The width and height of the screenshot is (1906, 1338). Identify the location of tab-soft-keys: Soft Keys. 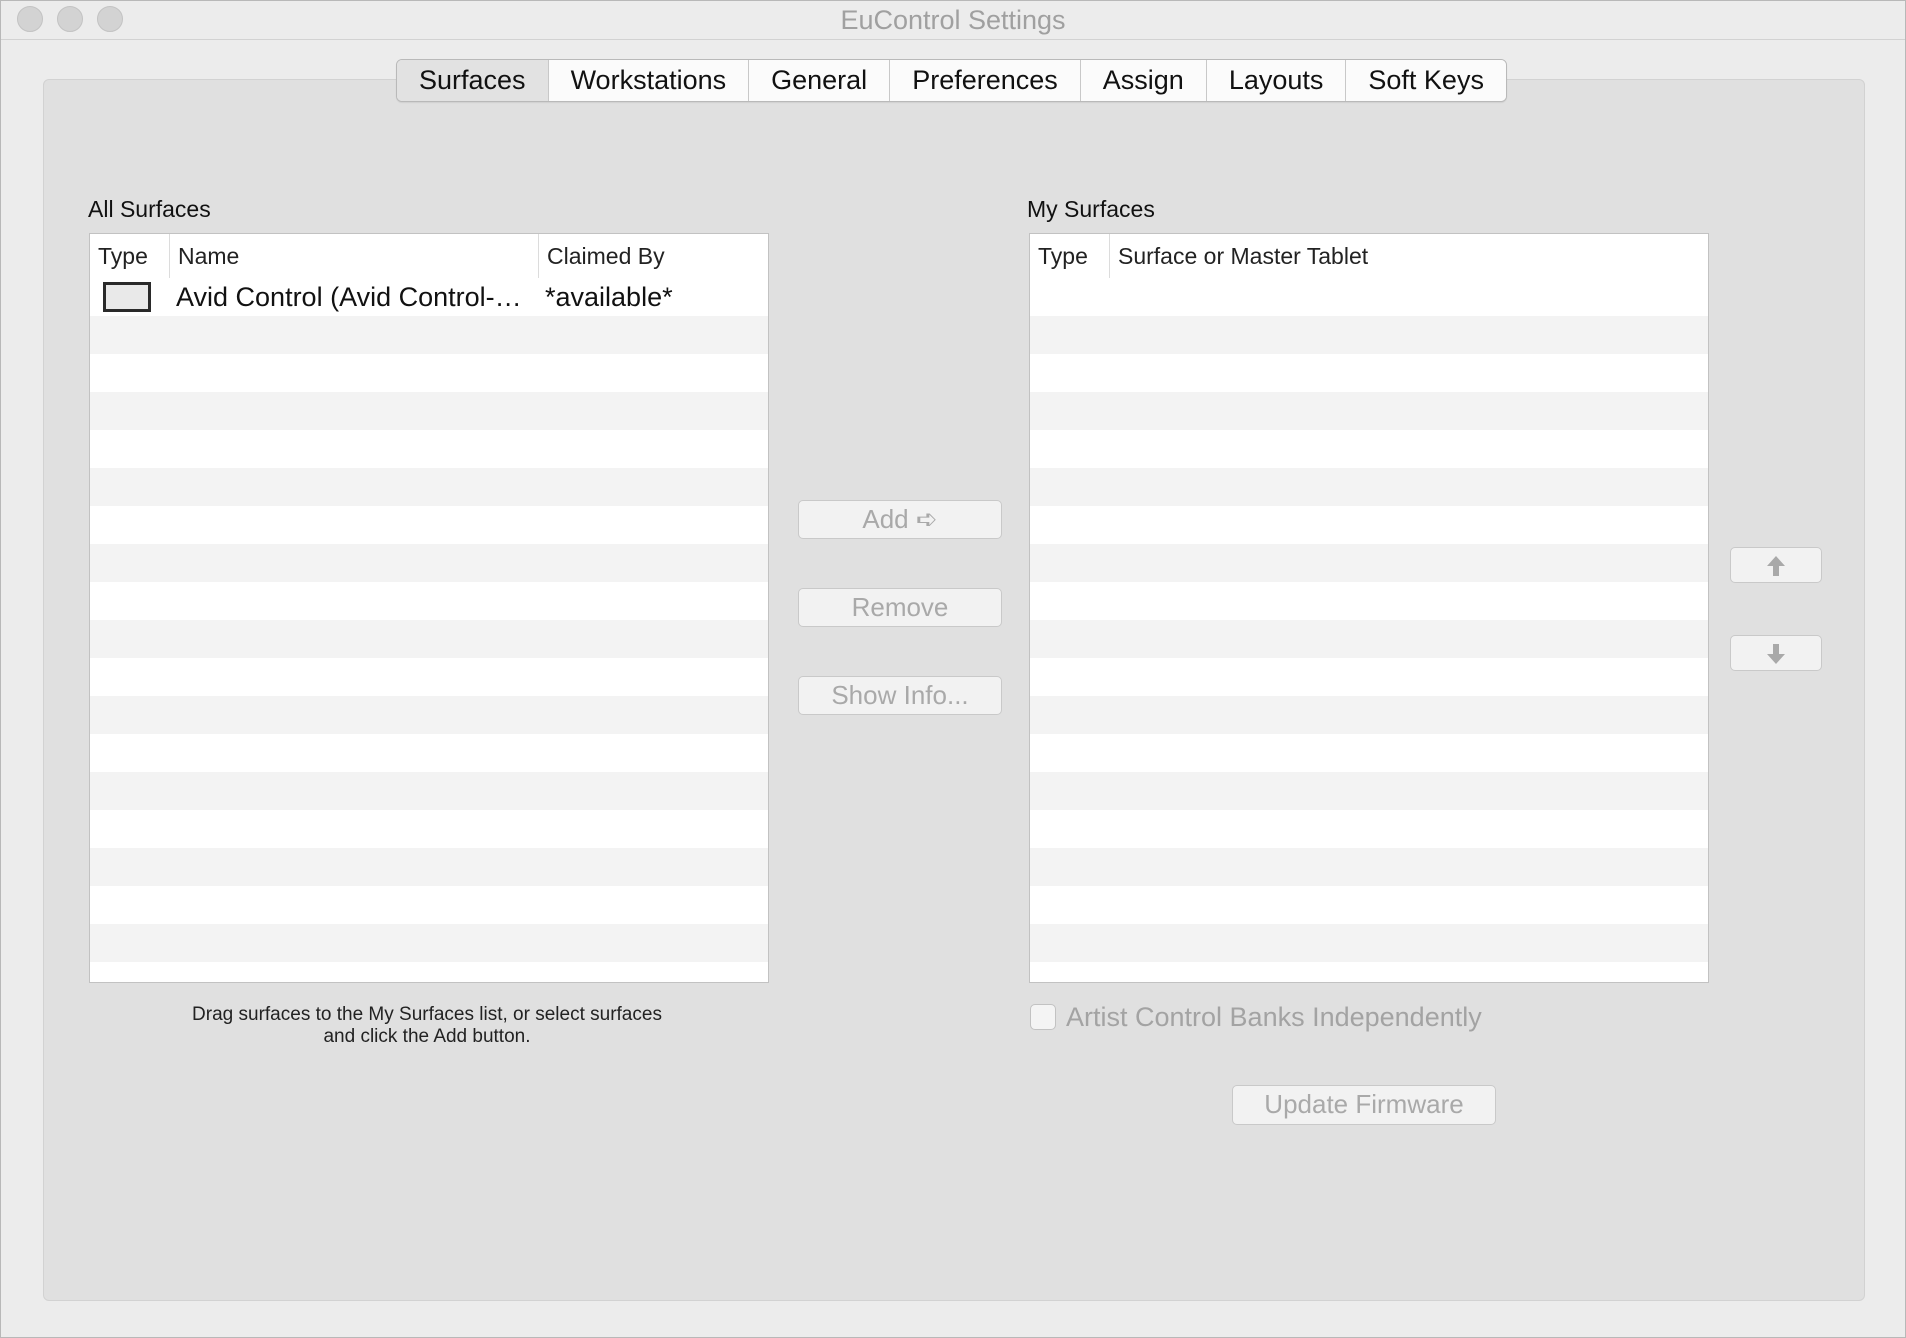
(1426, 80).